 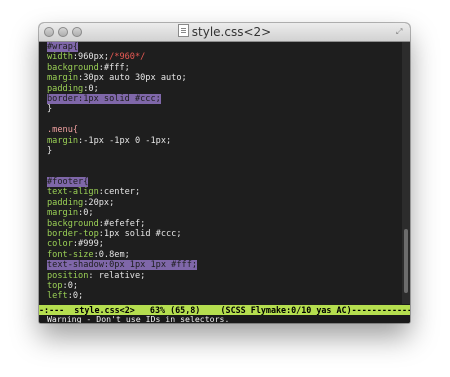 What do you see at coordinates (73, 234) in the screenshot?
I see `code-token: border-top` at bounding box center [73, 234].